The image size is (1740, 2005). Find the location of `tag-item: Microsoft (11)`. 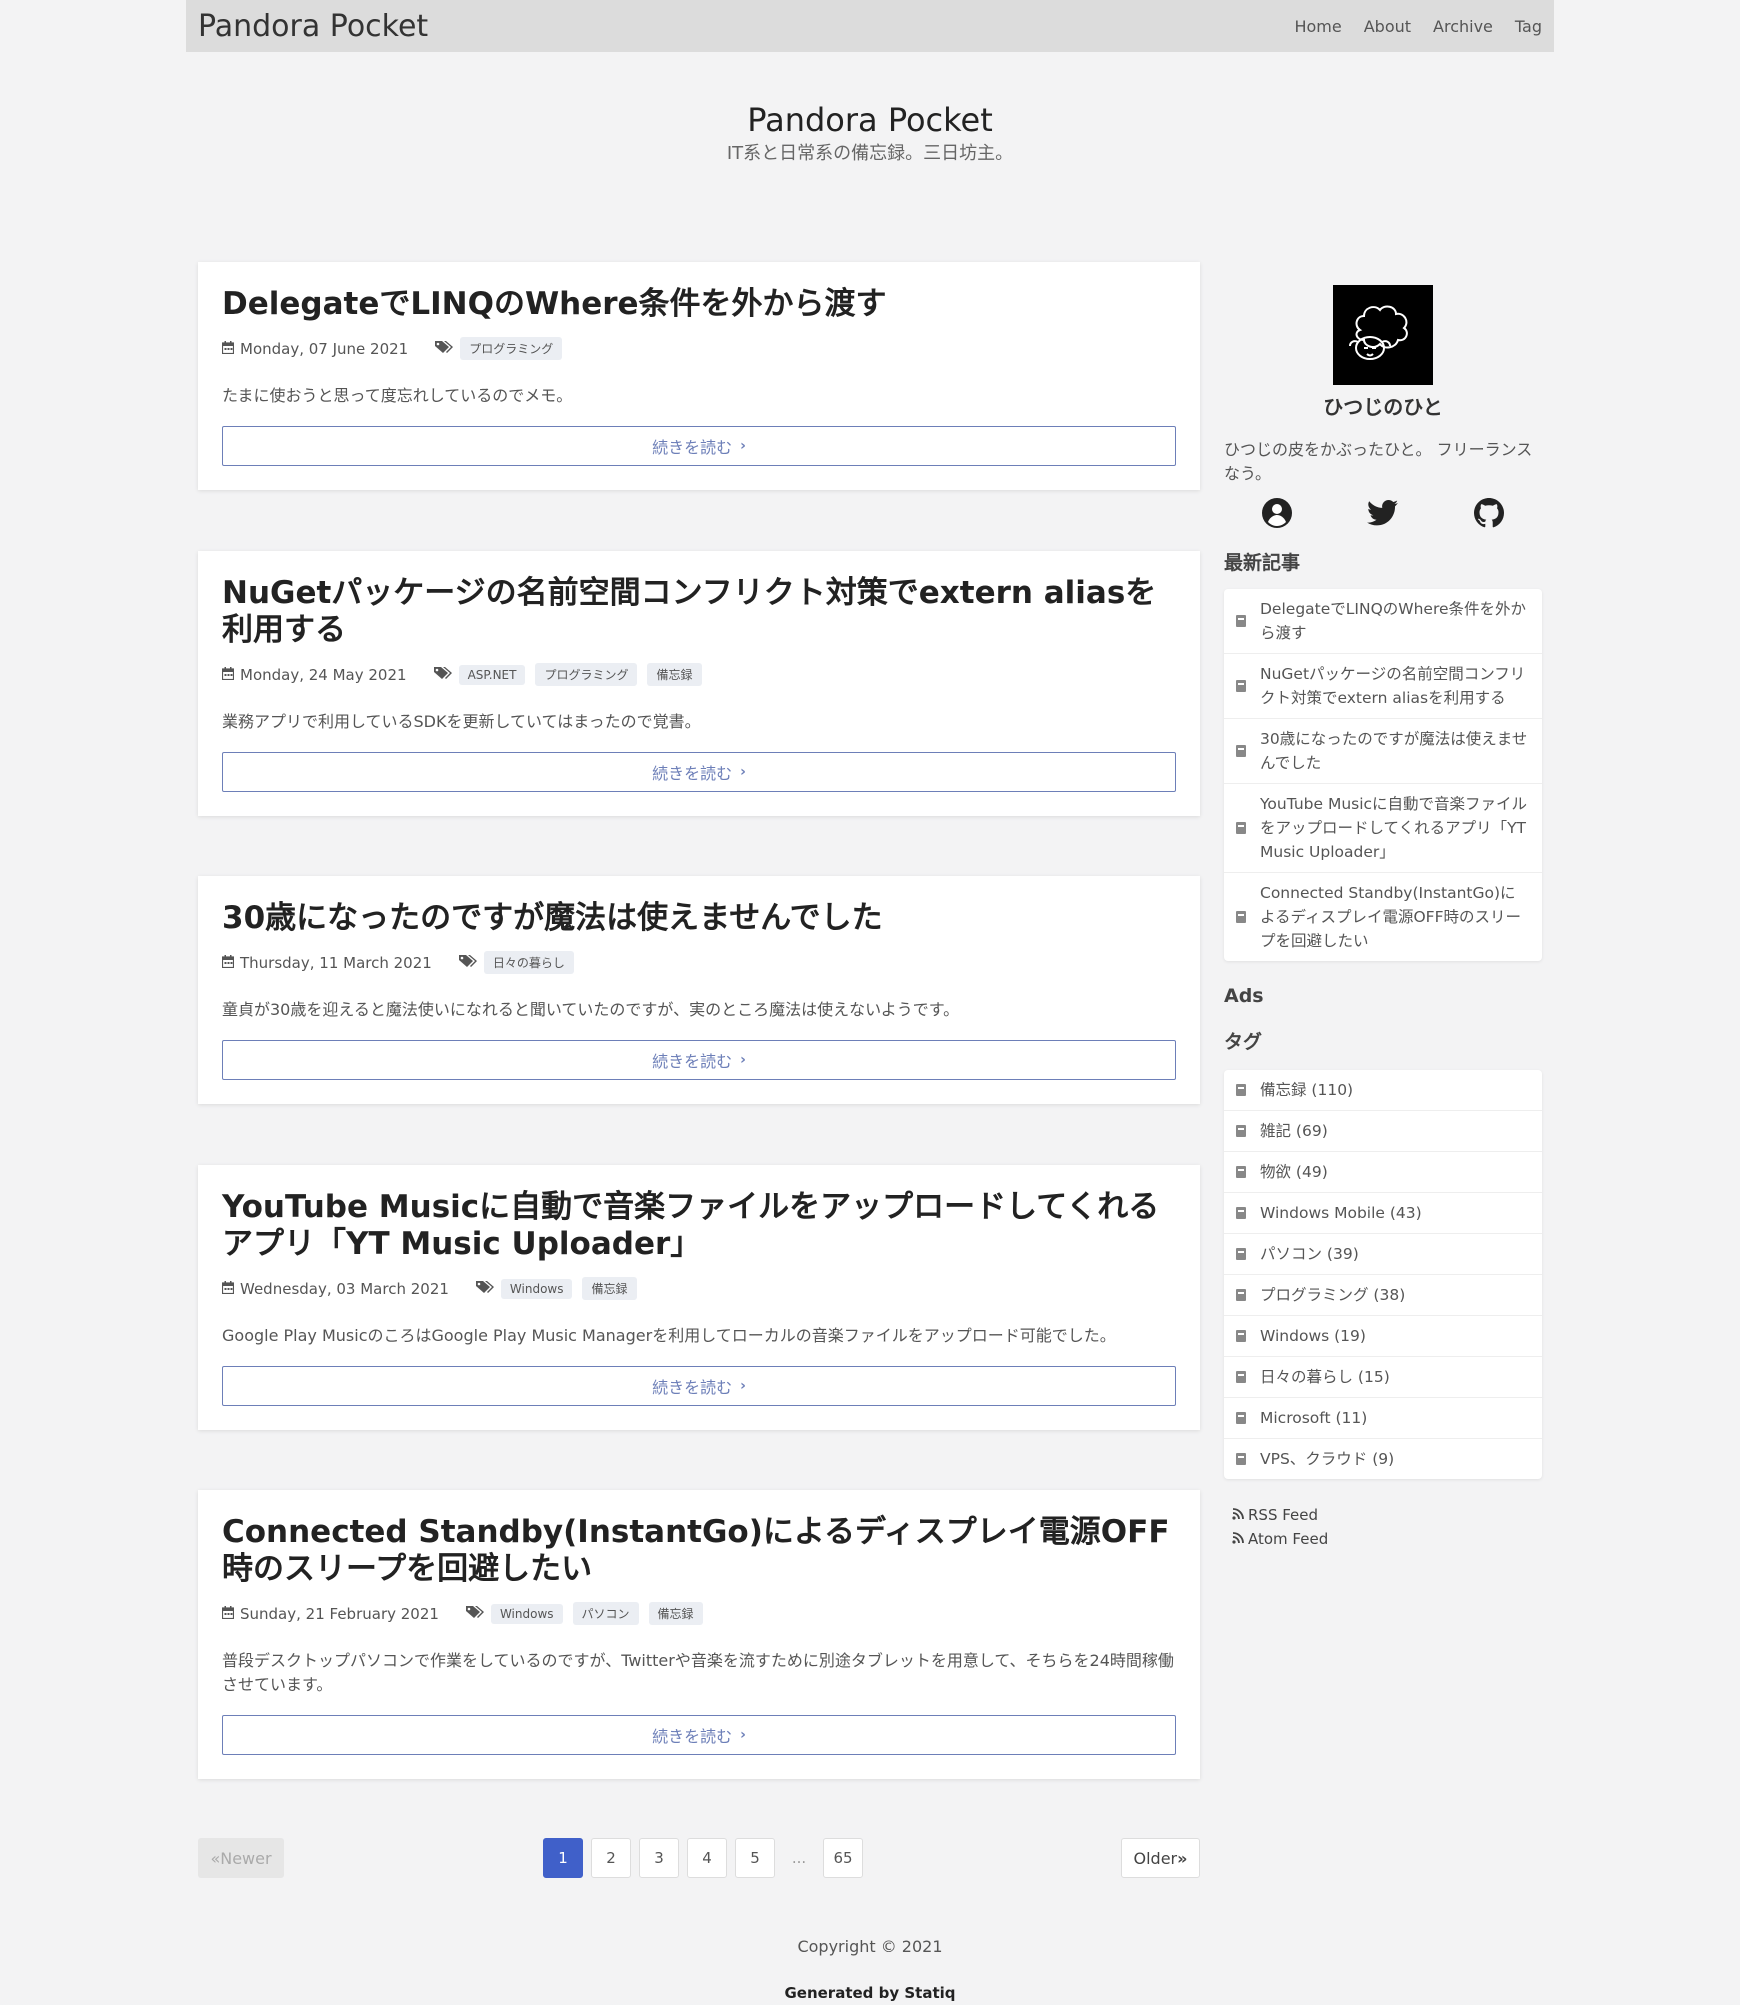

tag-item: Microsoft (11) is located at coordinates (1383, 1418).